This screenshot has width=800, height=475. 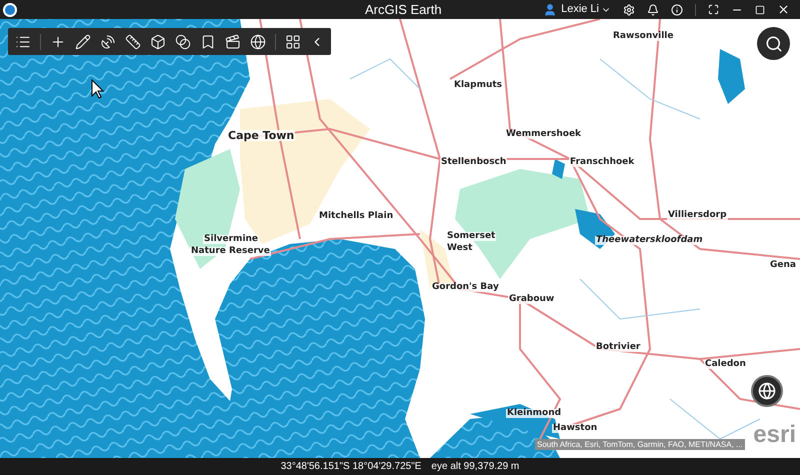 What do you see at coordinates (532, 299) in the screenshot?
I see `place-label: Grabouw` at bounding box center [532, 299].